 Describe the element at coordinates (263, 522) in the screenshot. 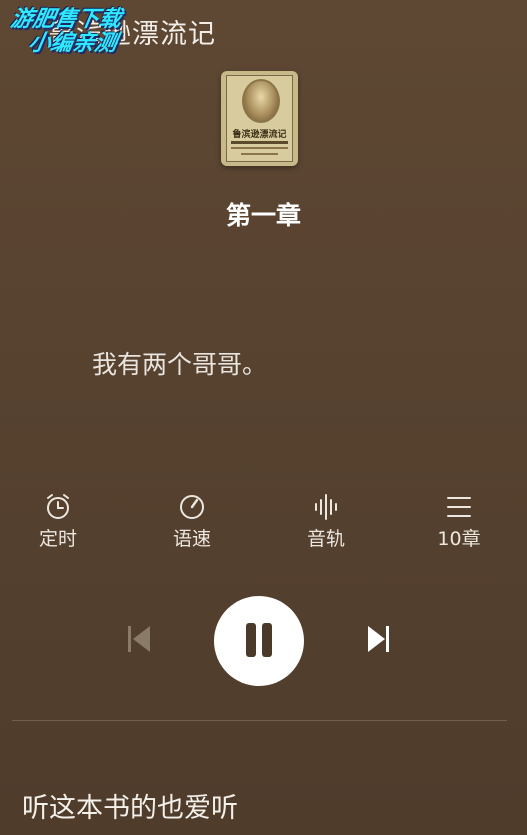

I see `playback-options: 定时 语速 音轨 10章` at that location.